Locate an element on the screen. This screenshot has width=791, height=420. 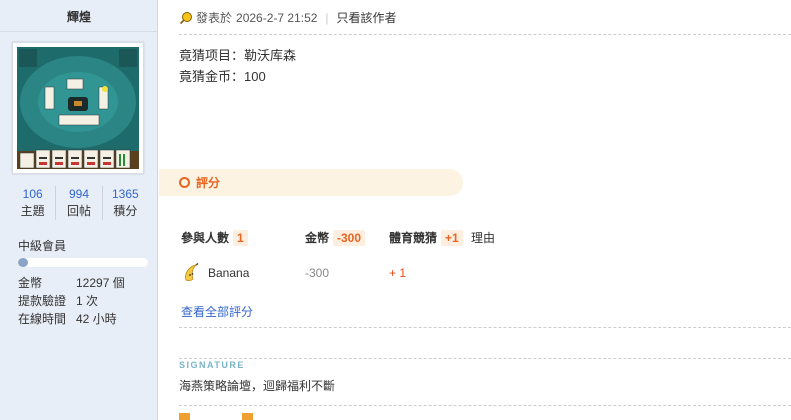
rater-gold: -300 is located at coordinates (317, 273).